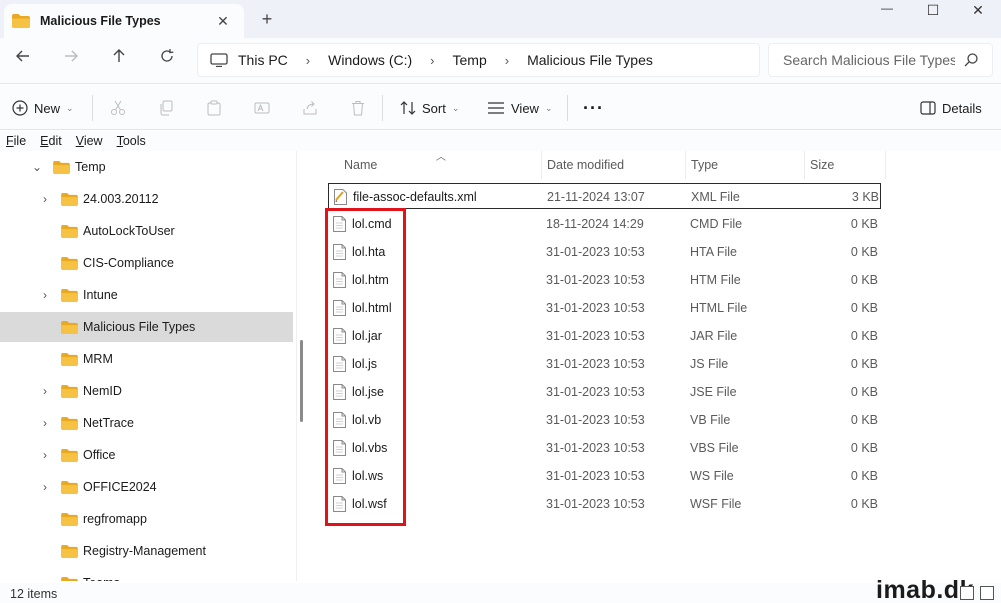 This screenshot has height=603, width=1001. Describe the element at coordinates (296, 366) in the screenshot. I see `pane-divider` at that location.